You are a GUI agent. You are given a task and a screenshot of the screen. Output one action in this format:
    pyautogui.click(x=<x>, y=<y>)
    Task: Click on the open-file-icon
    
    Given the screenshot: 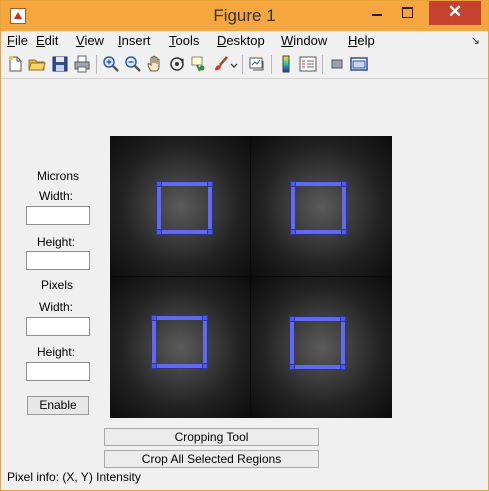 What is the action you would take?
    pyautogui.click(x=37, y=64)
    